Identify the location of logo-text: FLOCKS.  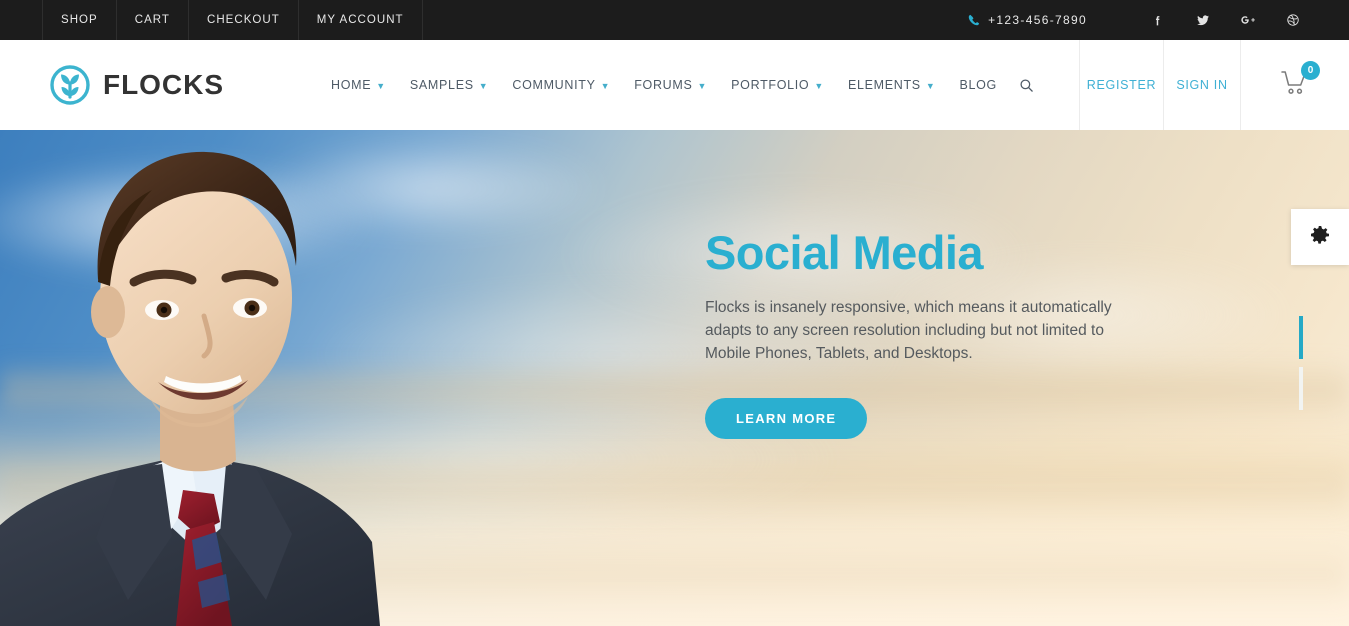
(163, 84).